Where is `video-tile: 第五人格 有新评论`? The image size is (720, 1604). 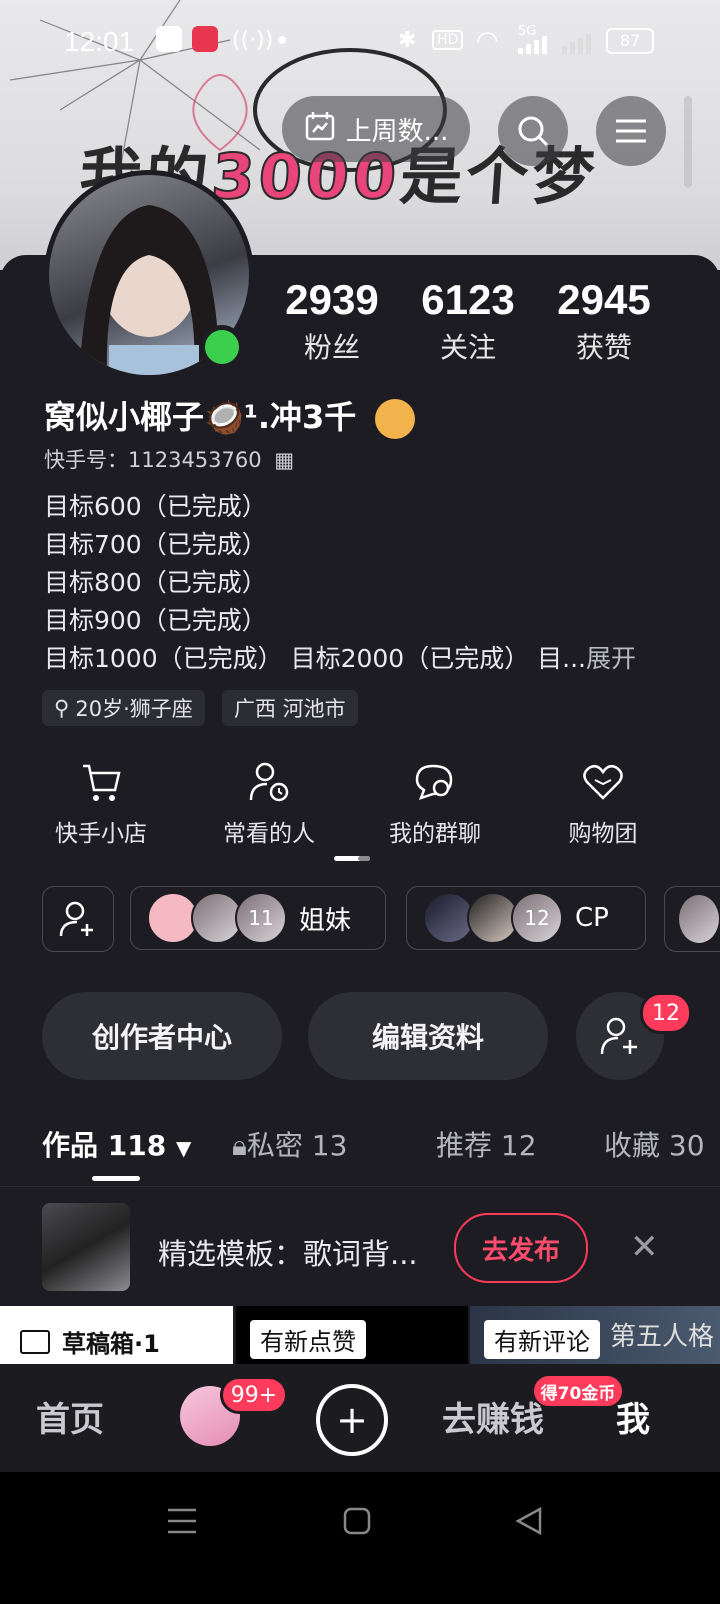
video-tile: 第五人格 有新评论 is located at coordinates (595, 1335).